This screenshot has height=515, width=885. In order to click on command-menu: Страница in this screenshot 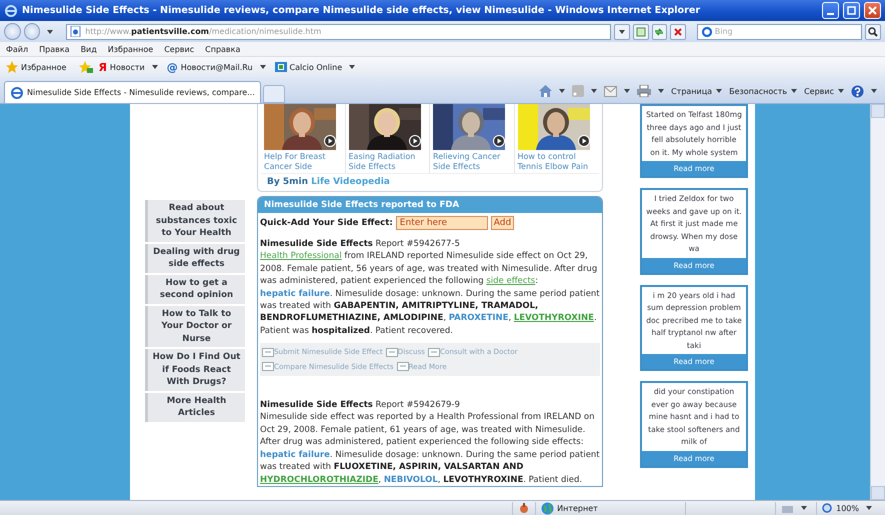, I will do `click(691, 91)`.